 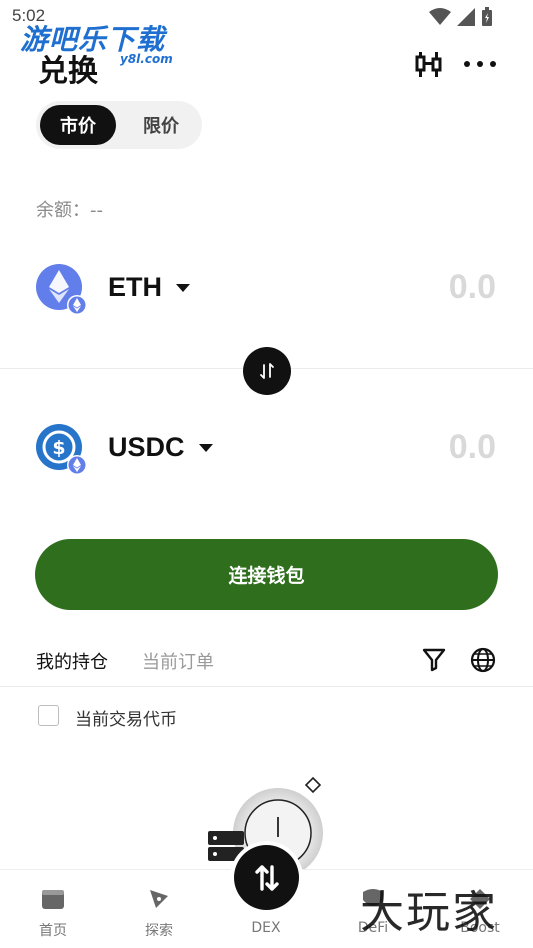 I want to click on wallet-icon, so click(x=53, y=899).